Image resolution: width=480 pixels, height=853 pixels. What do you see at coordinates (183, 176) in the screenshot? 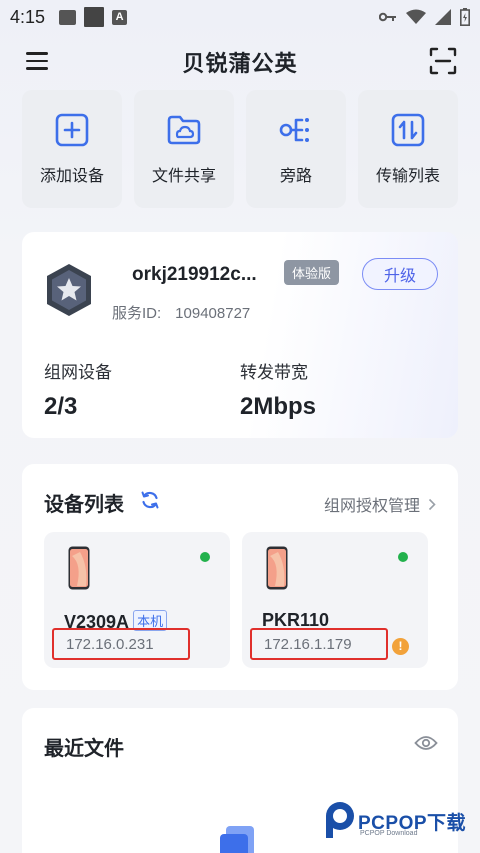
I see `file-share-label: 文件共享` at bounding box center [183, 176].